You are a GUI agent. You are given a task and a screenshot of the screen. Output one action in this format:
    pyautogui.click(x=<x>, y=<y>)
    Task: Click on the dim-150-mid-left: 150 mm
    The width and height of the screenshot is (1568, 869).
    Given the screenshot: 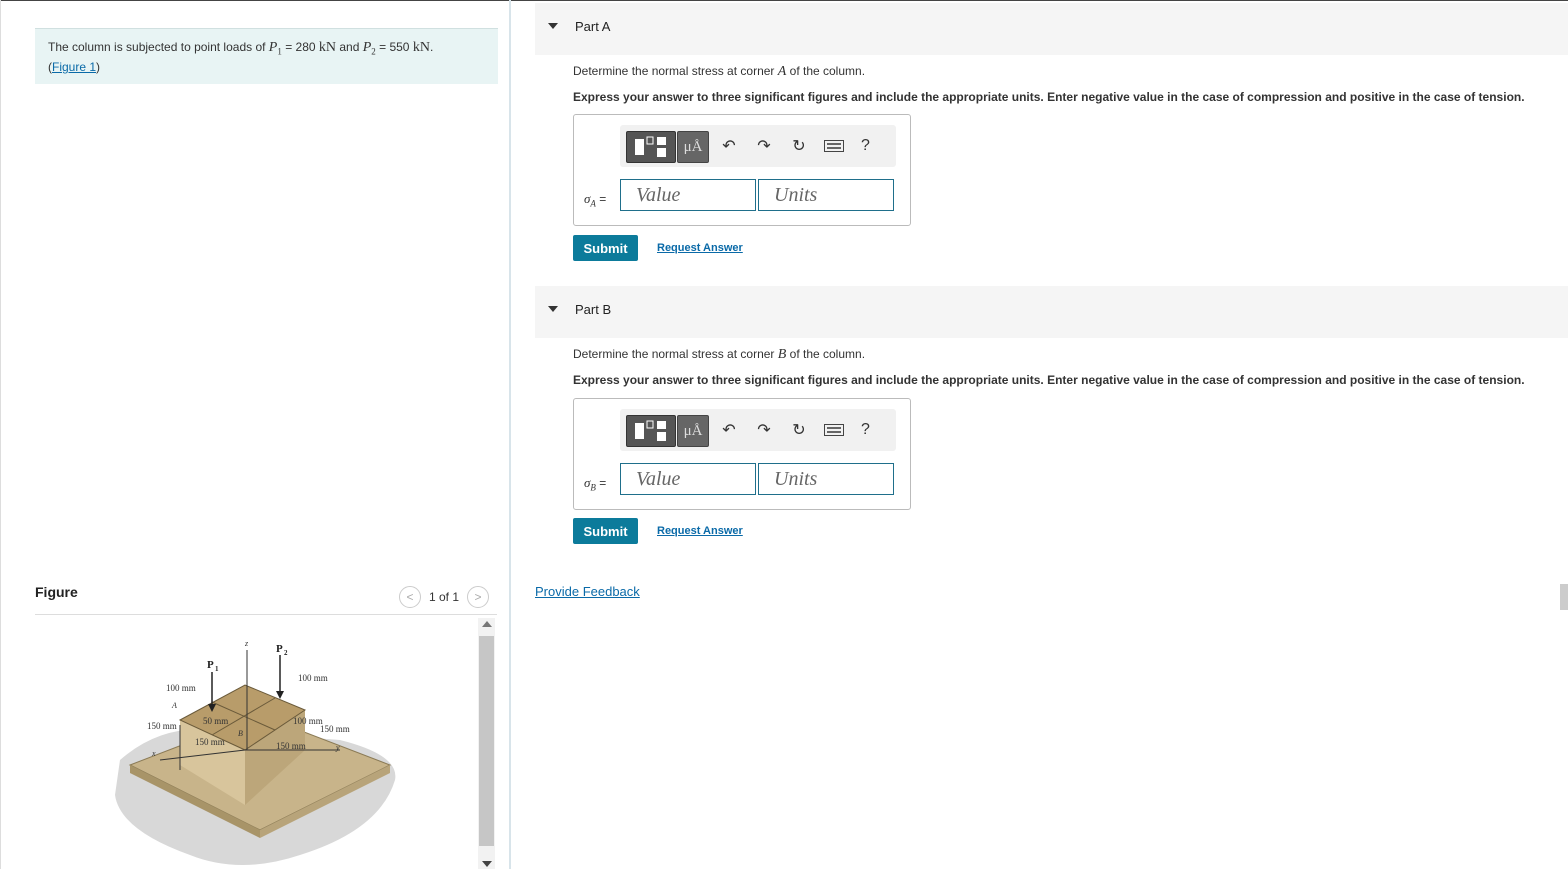 What is the action you would take?
    pyautogui.click(x=210, y=742)
    